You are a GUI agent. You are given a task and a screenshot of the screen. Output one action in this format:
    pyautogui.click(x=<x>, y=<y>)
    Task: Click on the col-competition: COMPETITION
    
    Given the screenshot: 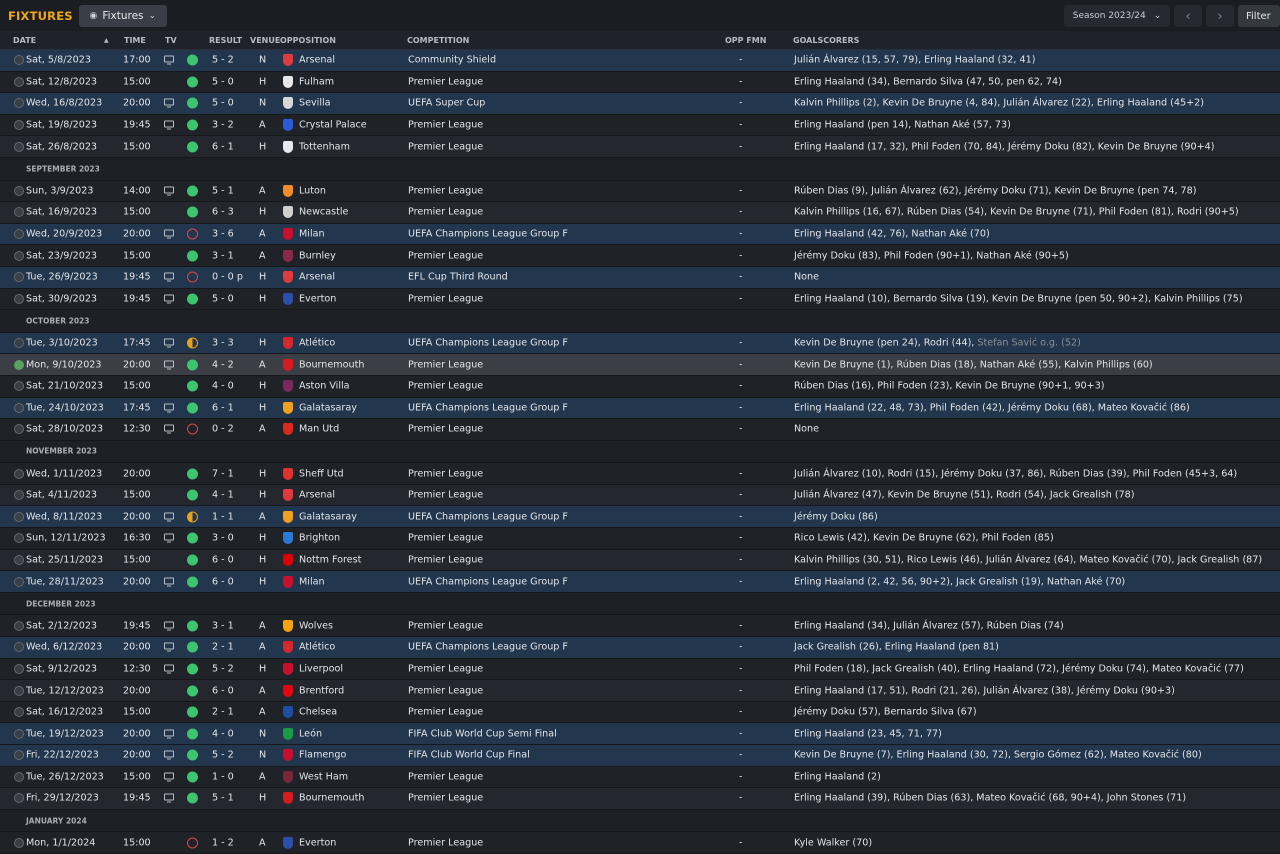 What is the action you would take?
    pyautogui.click(x=438, y=40)
    